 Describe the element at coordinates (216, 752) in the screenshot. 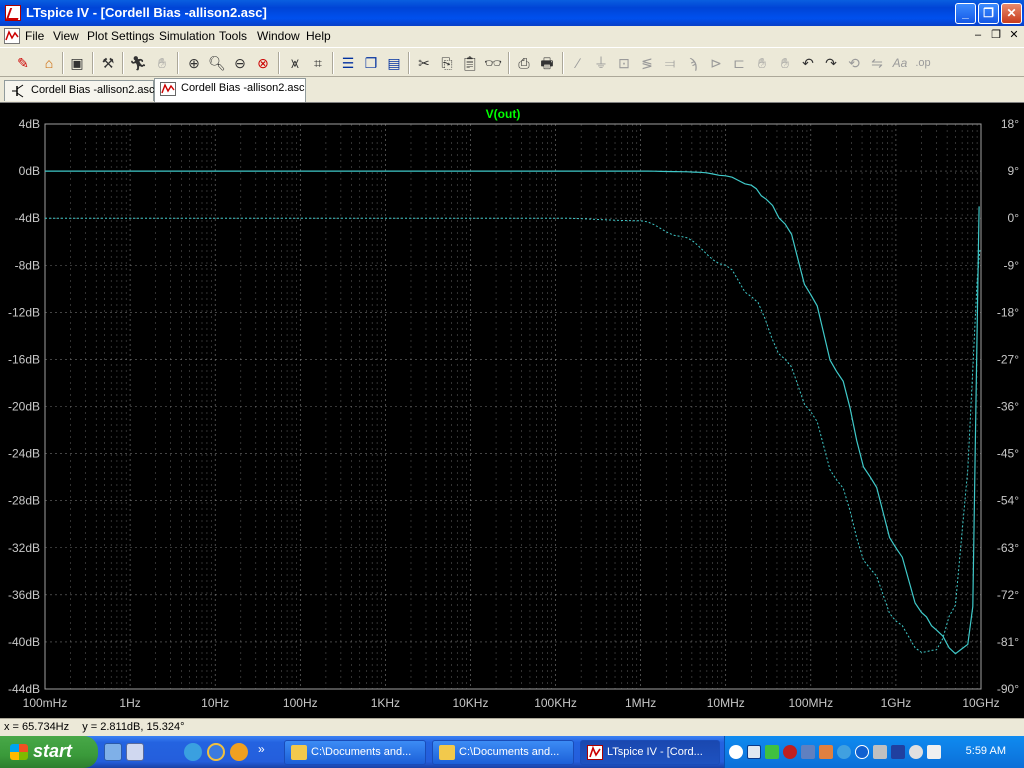

I see `internet-explorer-icon` at that location.